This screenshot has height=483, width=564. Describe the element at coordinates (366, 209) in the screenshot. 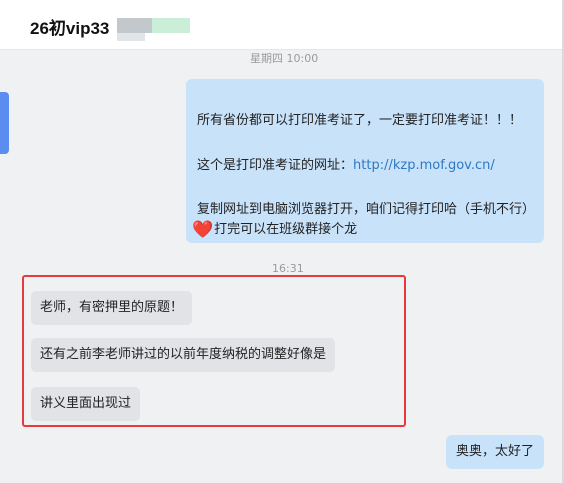

I see `message-text: 复制网址到电脑浏览器打开，咱们记得打印哈（手机不行）` at that location.